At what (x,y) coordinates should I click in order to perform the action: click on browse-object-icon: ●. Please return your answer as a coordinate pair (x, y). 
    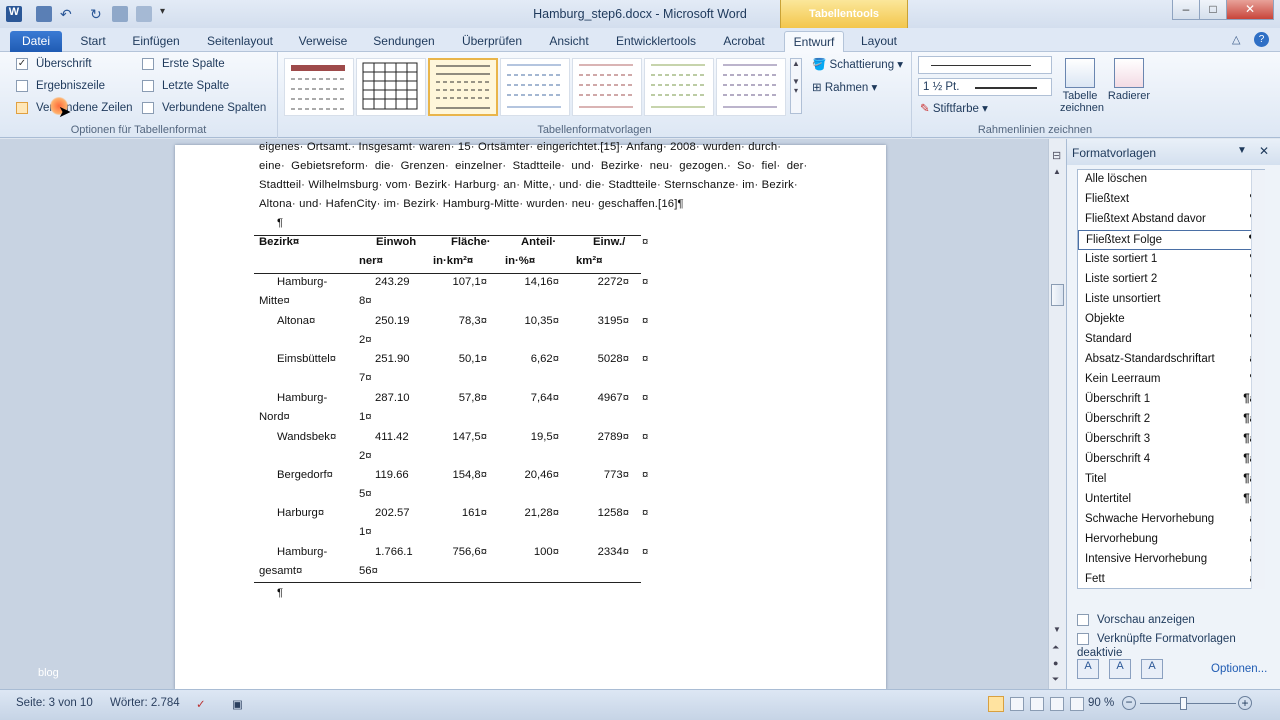
    Looking at the image, I should click on (1055, 663).